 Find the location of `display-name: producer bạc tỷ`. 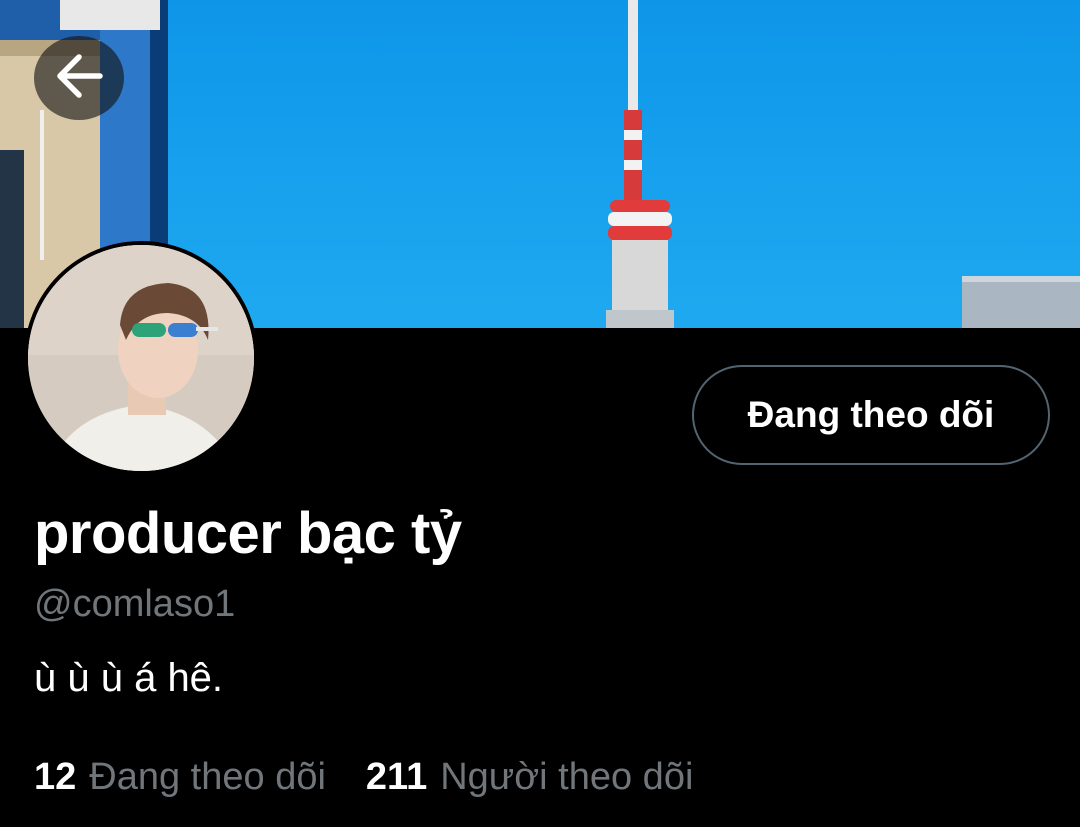

display-name: producer bạc tỷ is located at coordinates (248, 533).